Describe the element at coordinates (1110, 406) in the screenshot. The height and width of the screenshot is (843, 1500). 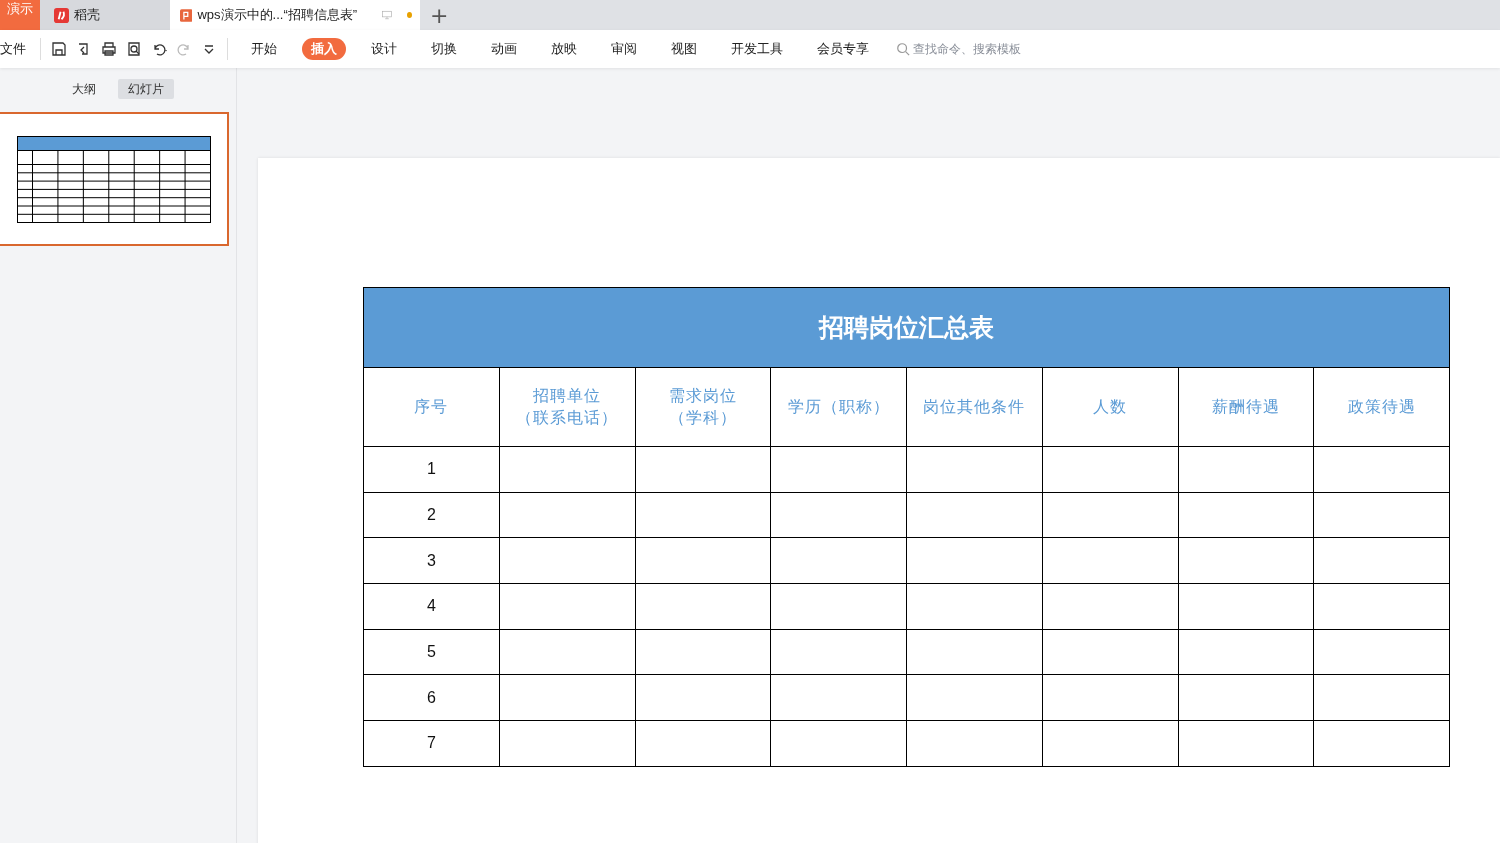
I see `column-header: 人数` at that location.